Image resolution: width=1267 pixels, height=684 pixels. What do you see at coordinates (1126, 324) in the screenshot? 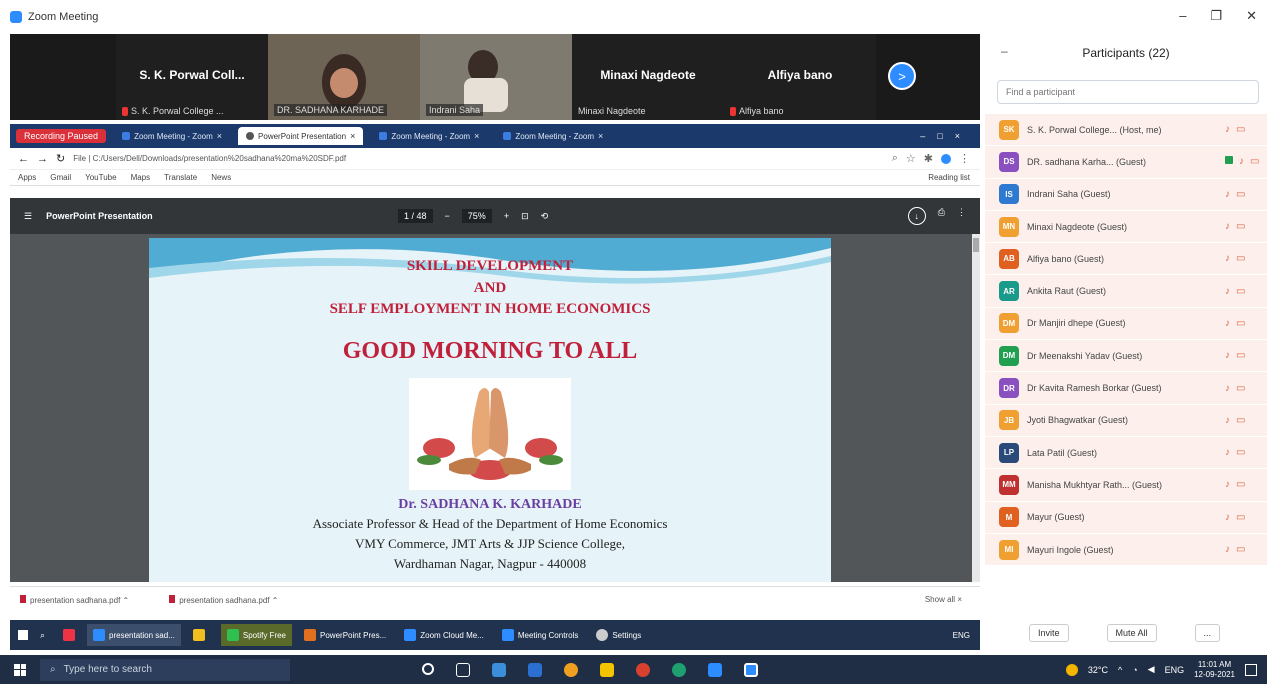
I see `participant-row: DM Dr Manjiri dhepe (Guest) ♪ ▭` at bounding box center [1126, 324].